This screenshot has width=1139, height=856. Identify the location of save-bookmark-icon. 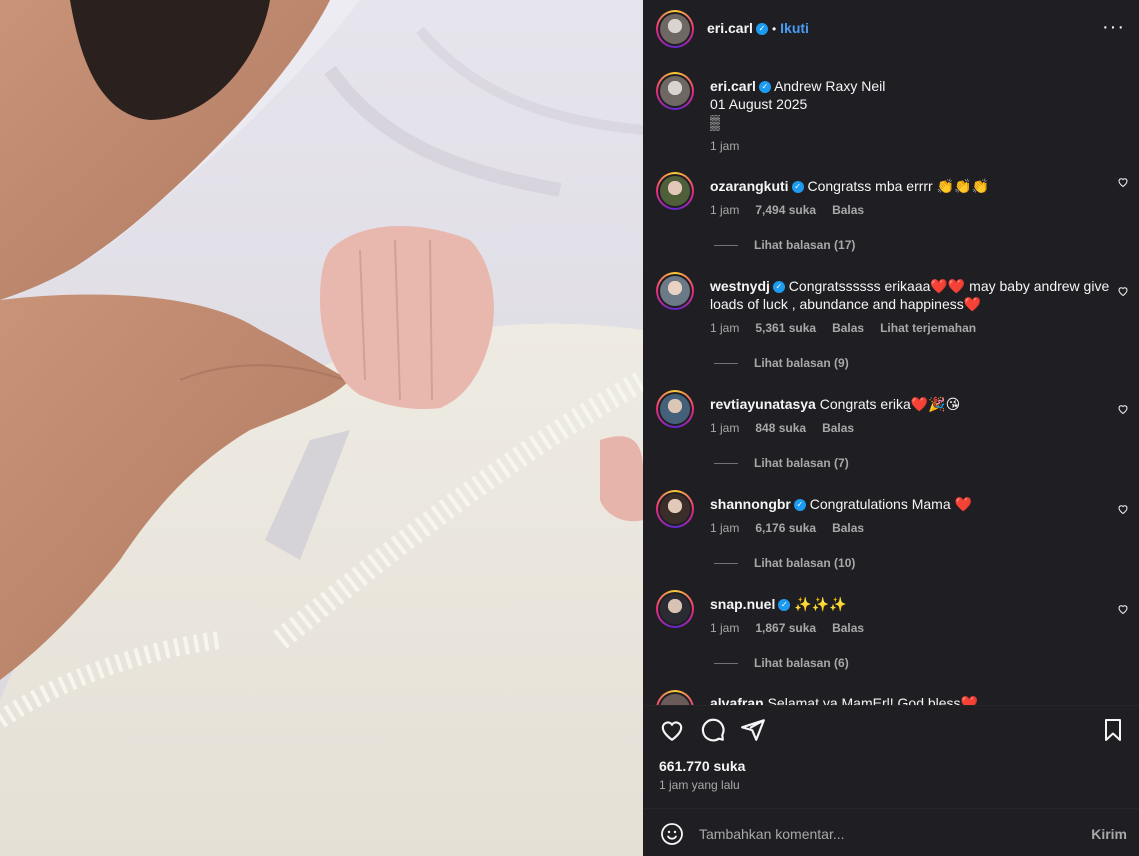
(1113, 730).